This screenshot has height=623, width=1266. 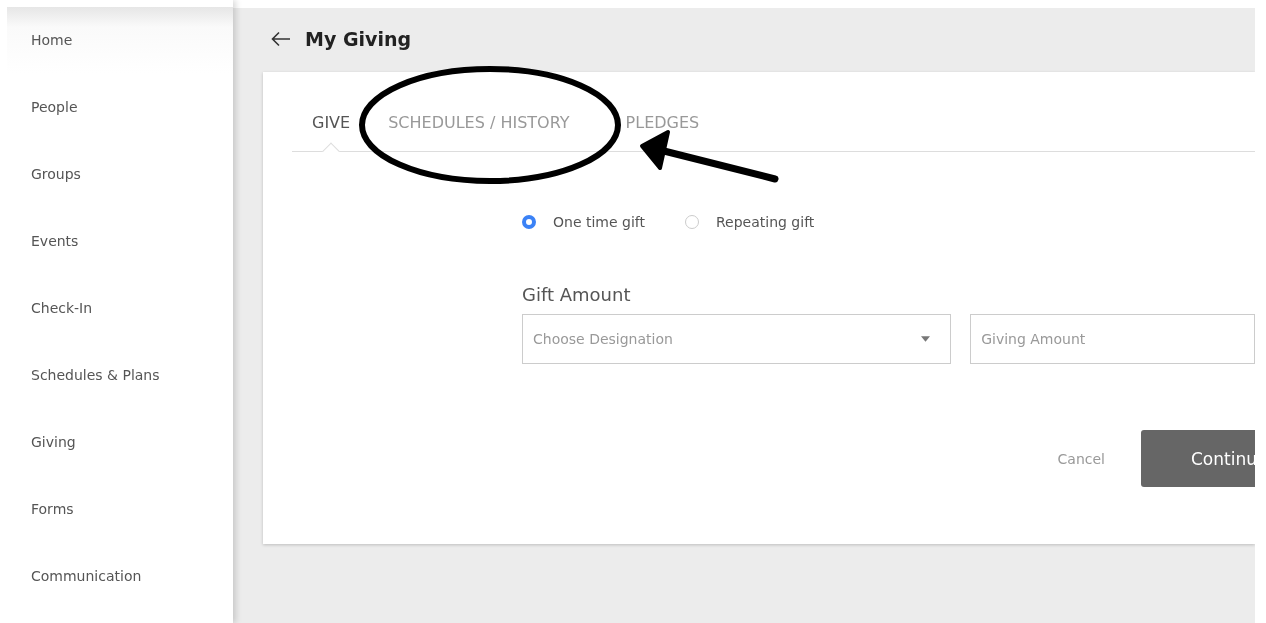 I want to click on sidebar-item: Check-In, so click(x=120, y=308).